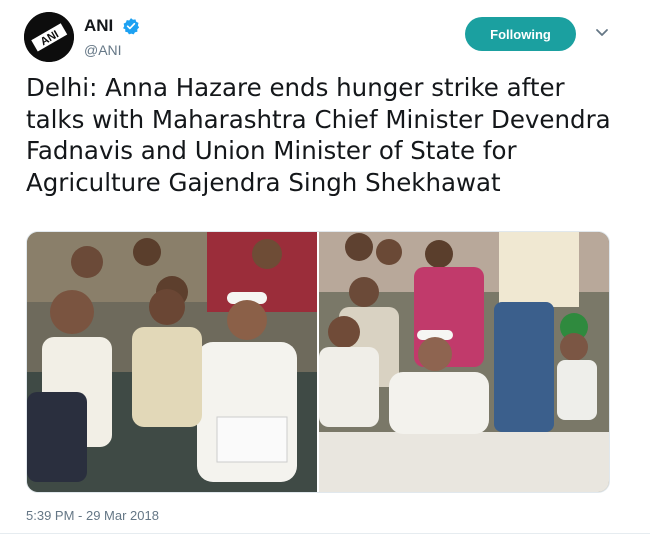  What do you see at coordinates (602, 32) in the screenshot?
I see `chevron-down-icon` at bounding box center [602, 32].